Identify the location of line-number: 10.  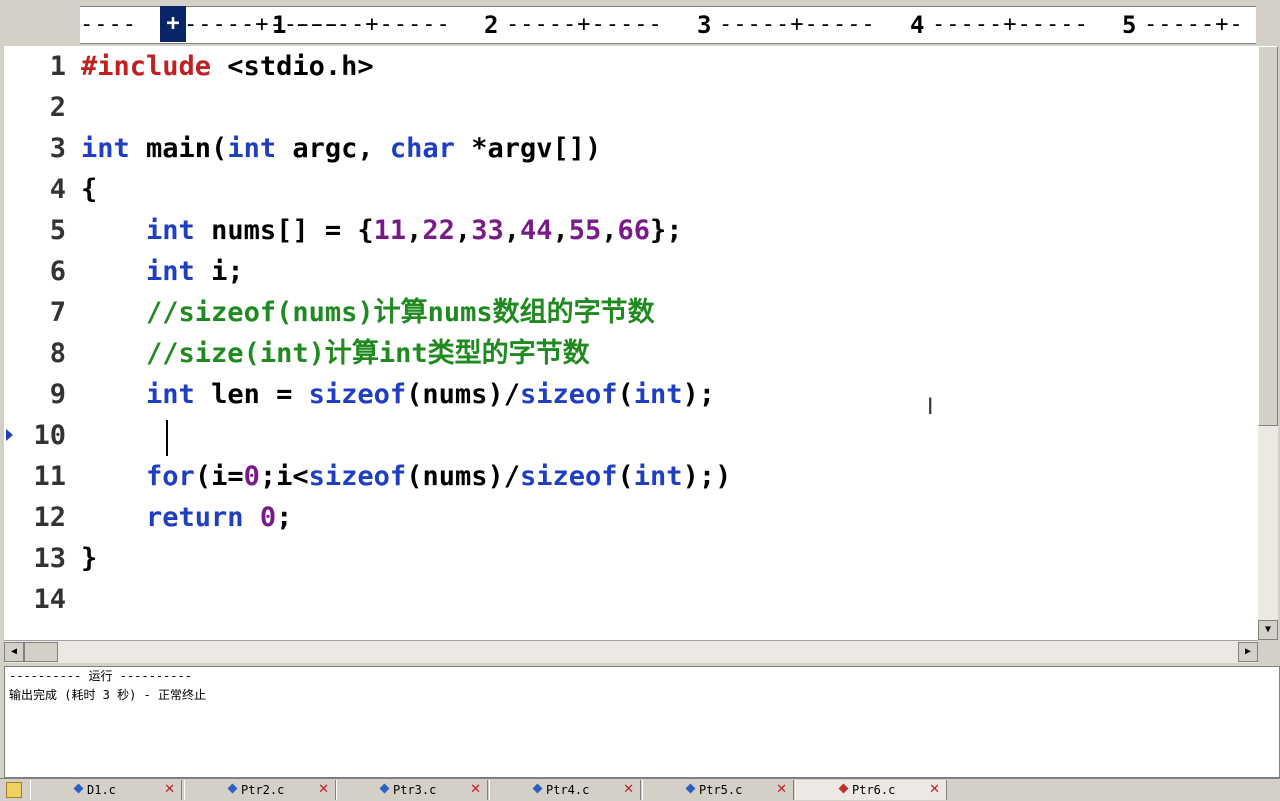
(49, 435).